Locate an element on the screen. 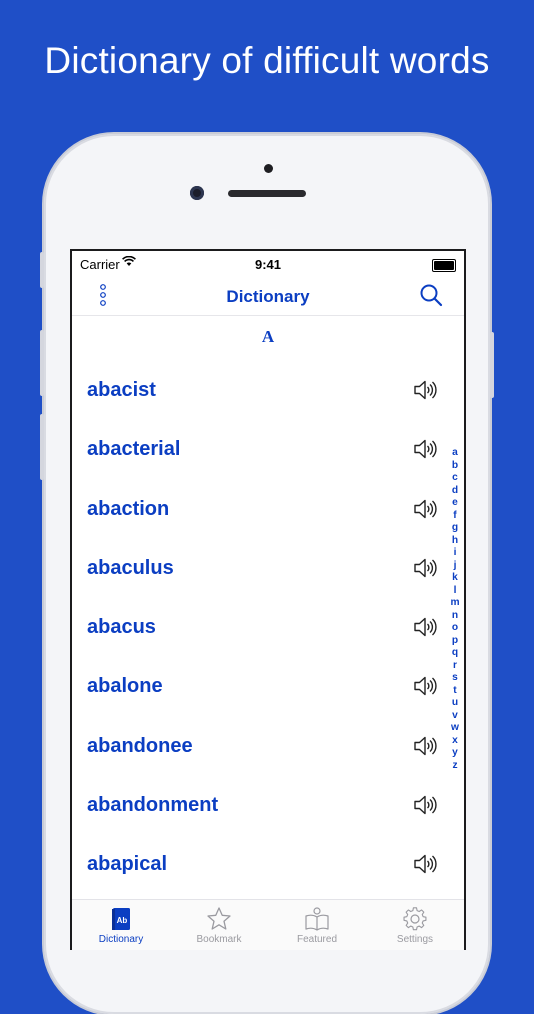 Image resolution: width=534 pixels, height=1014 pixels. index-letter: s is located at coordinates (455, 678).